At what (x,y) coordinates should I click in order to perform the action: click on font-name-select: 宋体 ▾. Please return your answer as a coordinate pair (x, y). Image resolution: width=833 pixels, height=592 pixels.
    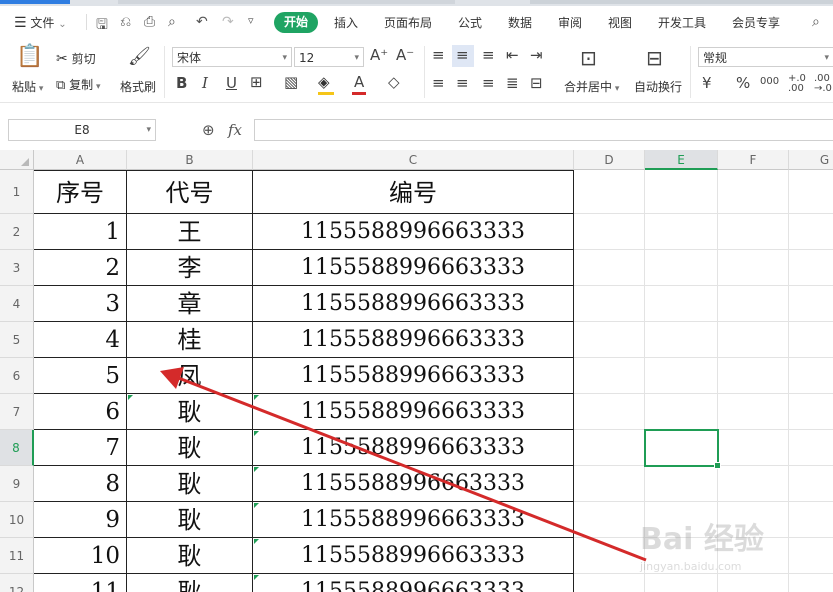
    Looking at the image, I should click on (232, 57).